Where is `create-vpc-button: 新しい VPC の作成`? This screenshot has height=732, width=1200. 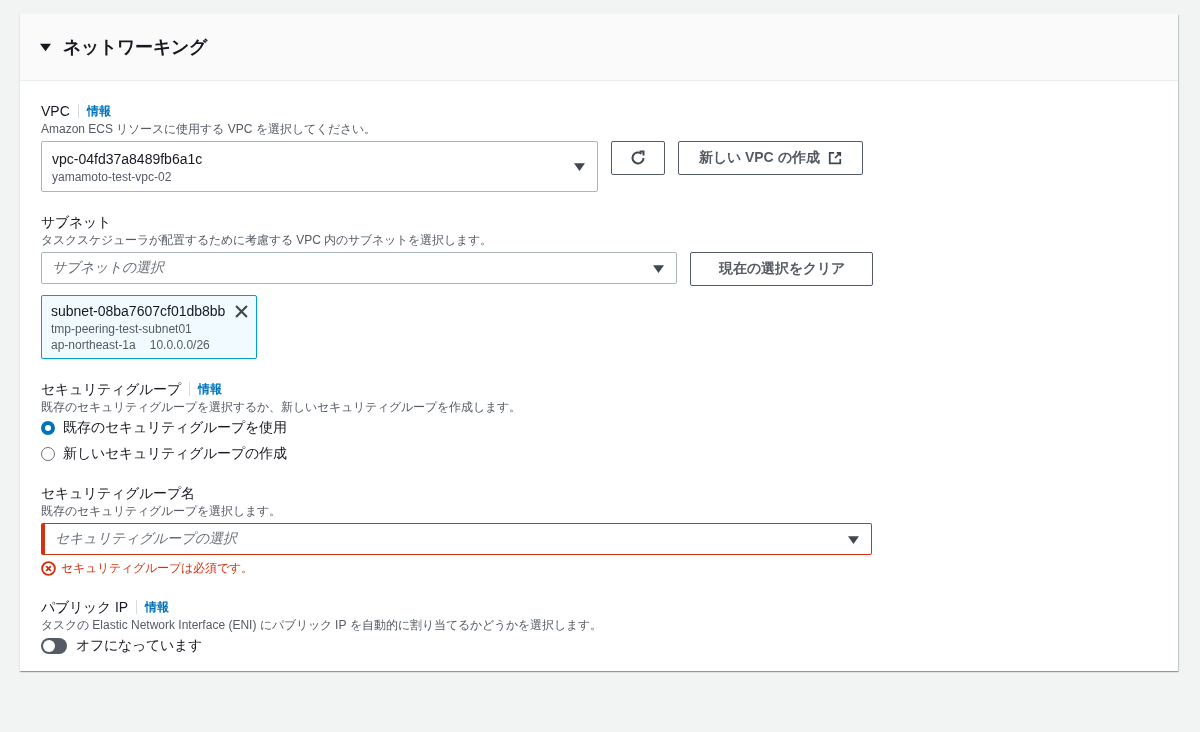 create-vpc-button: 新しい VPC の作成 is located at coordinates (770, 158).